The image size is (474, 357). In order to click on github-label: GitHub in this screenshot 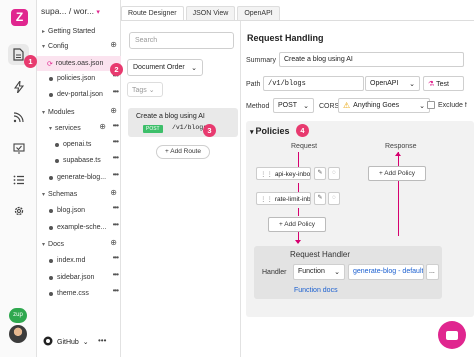, I will do `click(68, 342)`.